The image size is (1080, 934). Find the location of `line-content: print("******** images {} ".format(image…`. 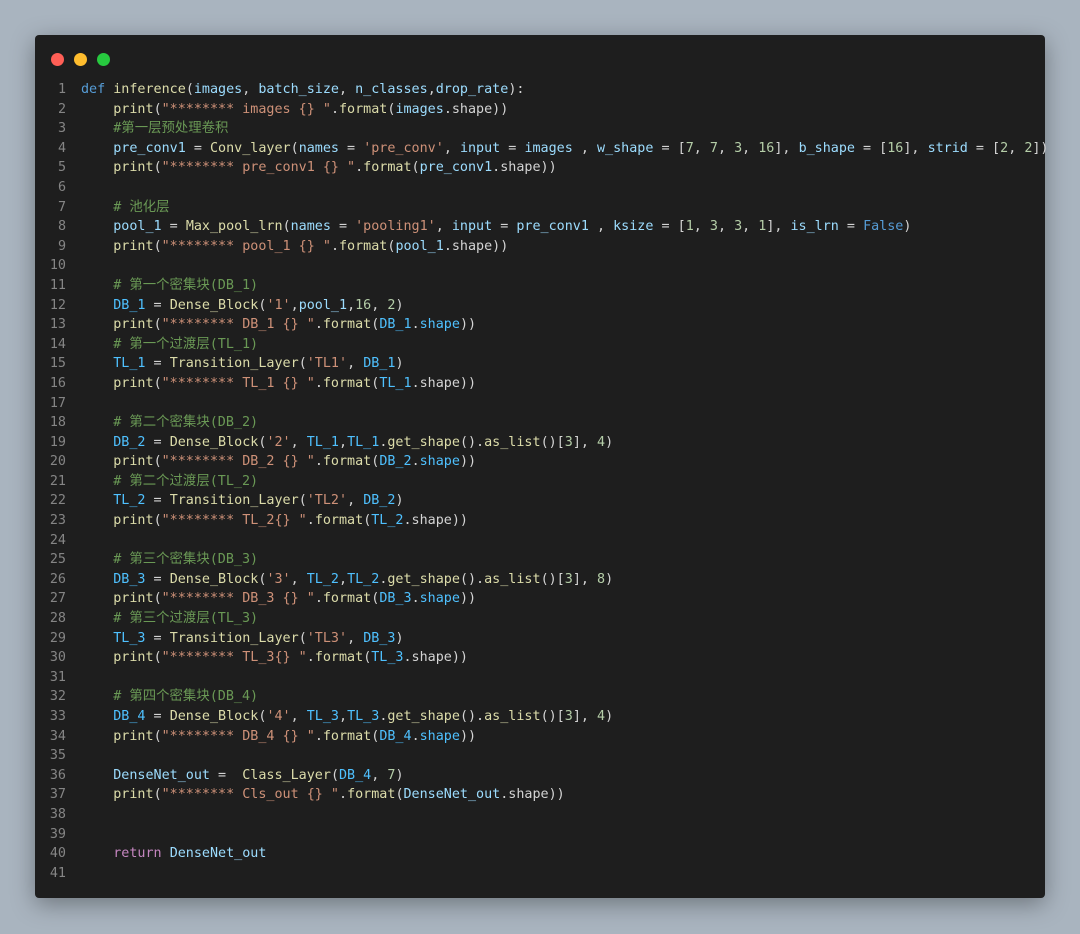

line-content: print("******** images {} ".format(image… is located at coordinates (294, 110).